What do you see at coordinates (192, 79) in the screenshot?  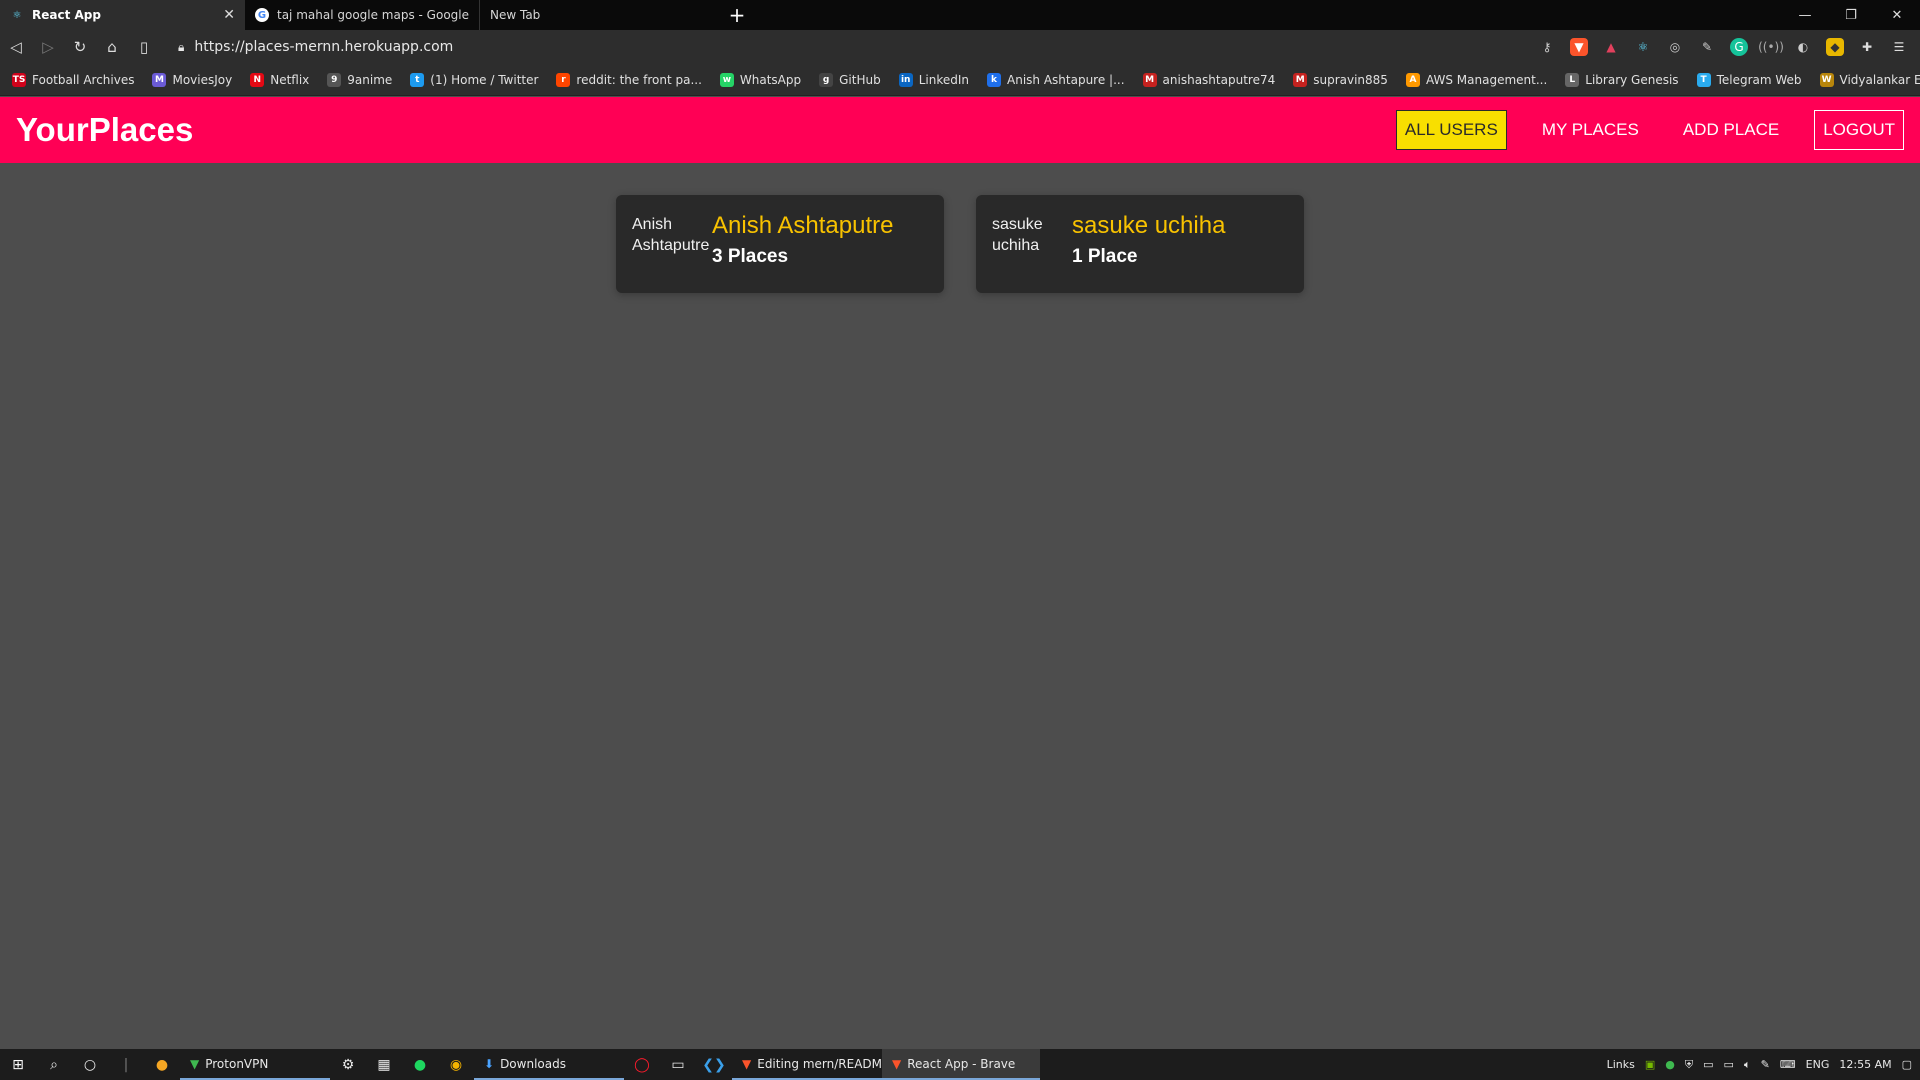 I see `bookmark-item: M MoviesJoy` at bounding box center [192, 79].